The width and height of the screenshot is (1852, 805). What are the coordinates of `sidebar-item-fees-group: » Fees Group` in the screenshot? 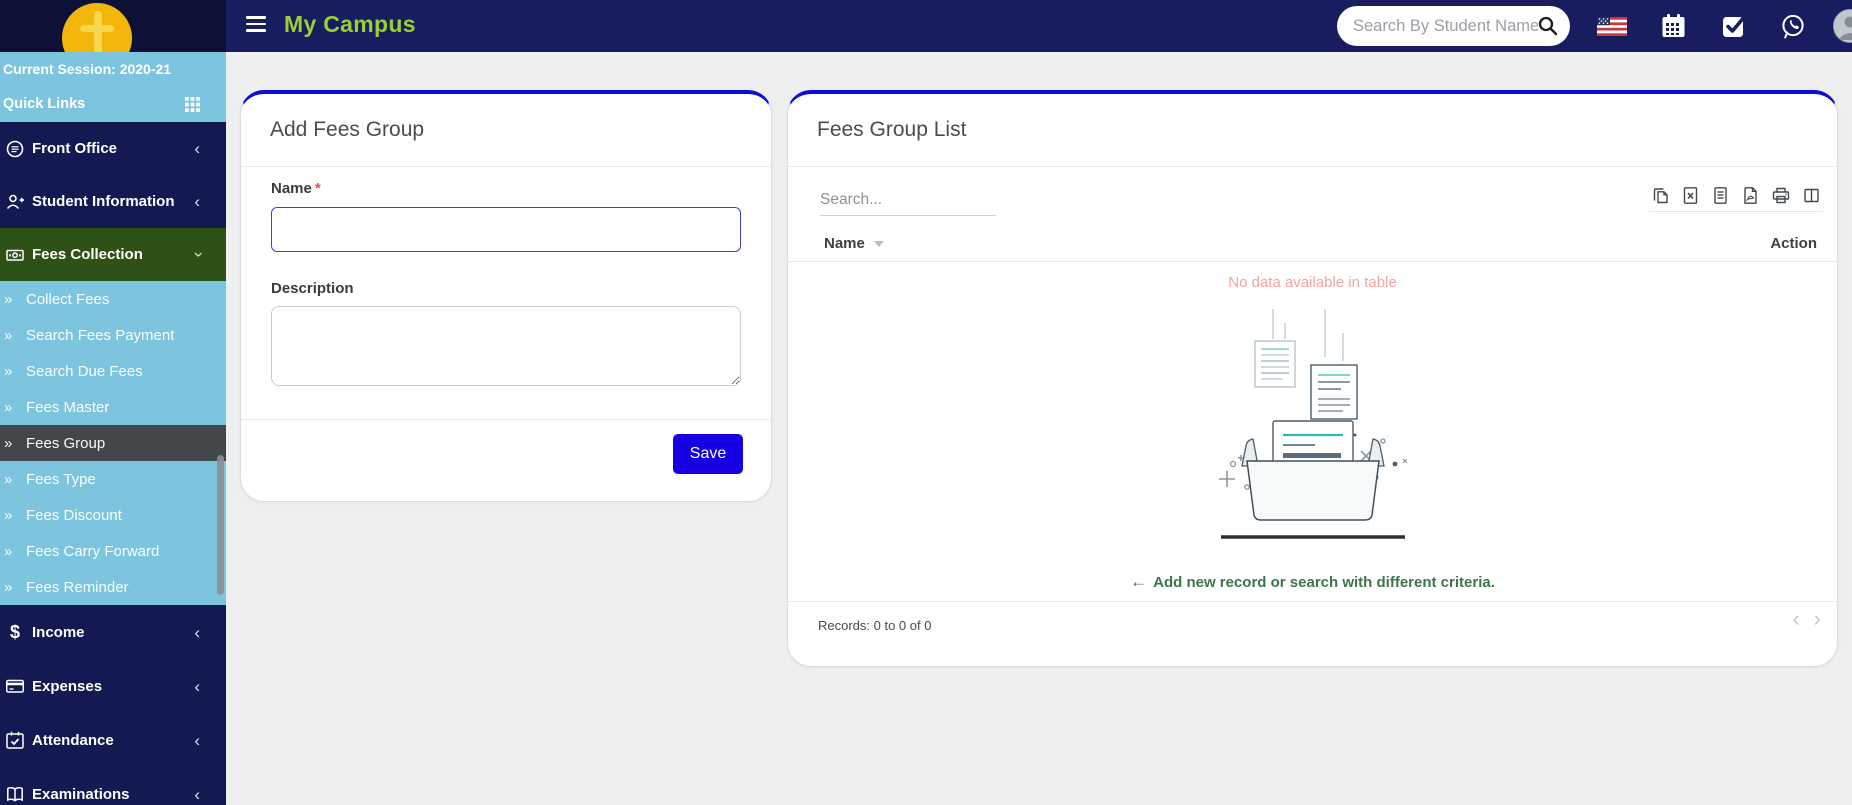 It's located at (113, 443).